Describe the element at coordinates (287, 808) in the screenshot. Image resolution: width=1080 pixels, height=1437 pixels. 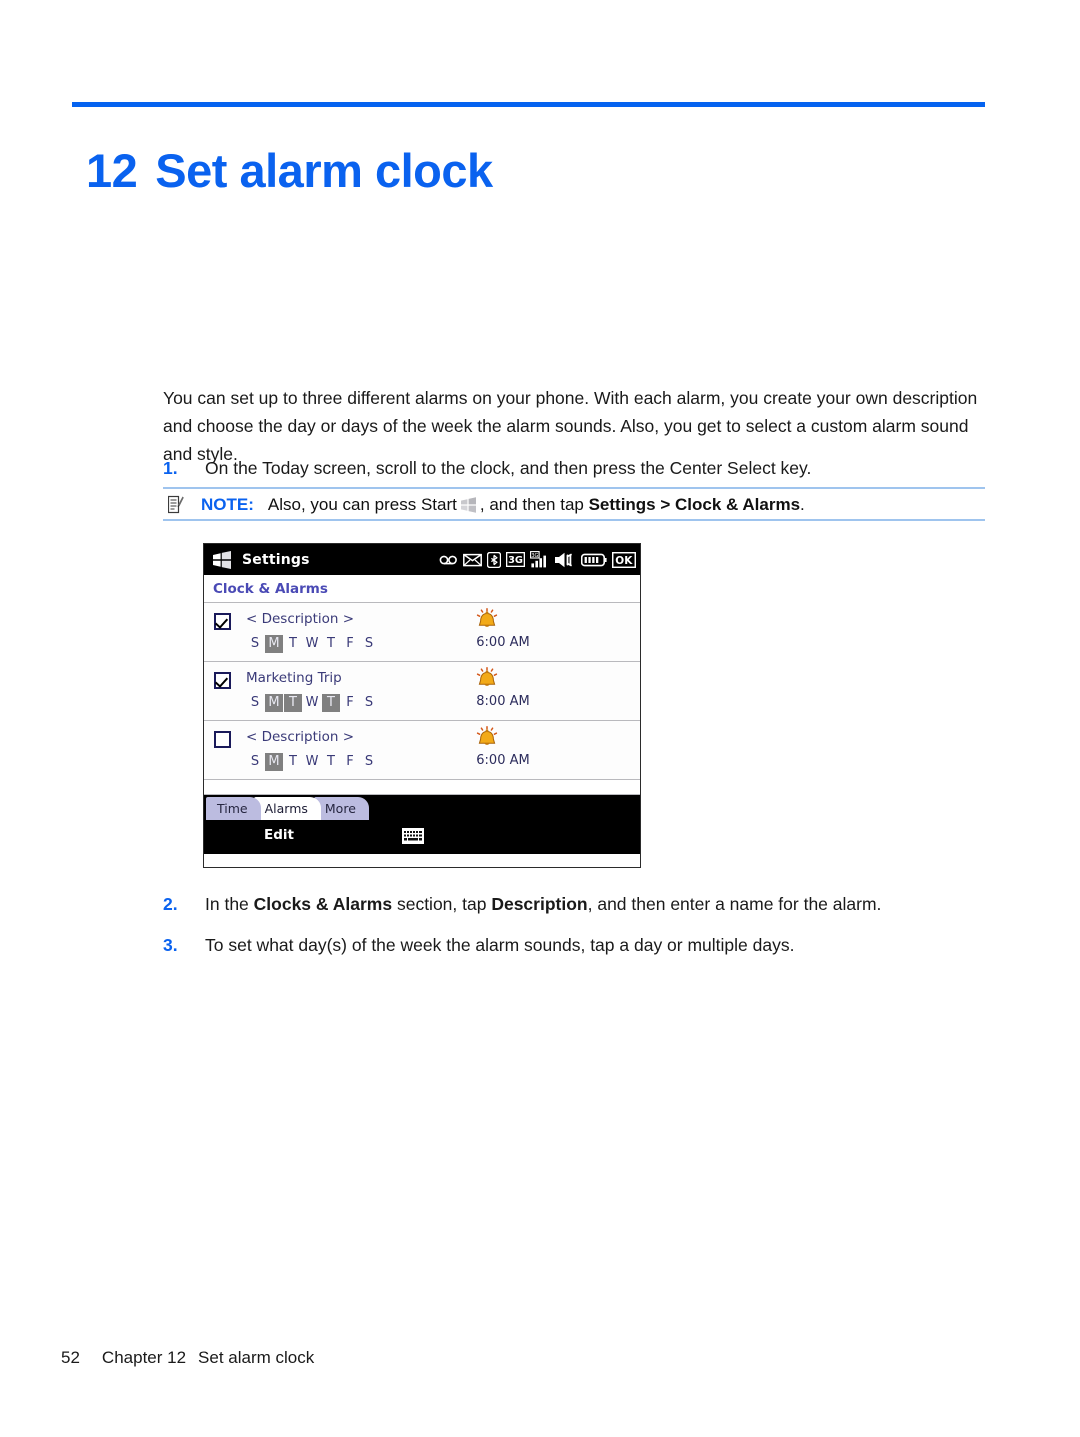
I see `tab-alarms: Alarms` at that location.